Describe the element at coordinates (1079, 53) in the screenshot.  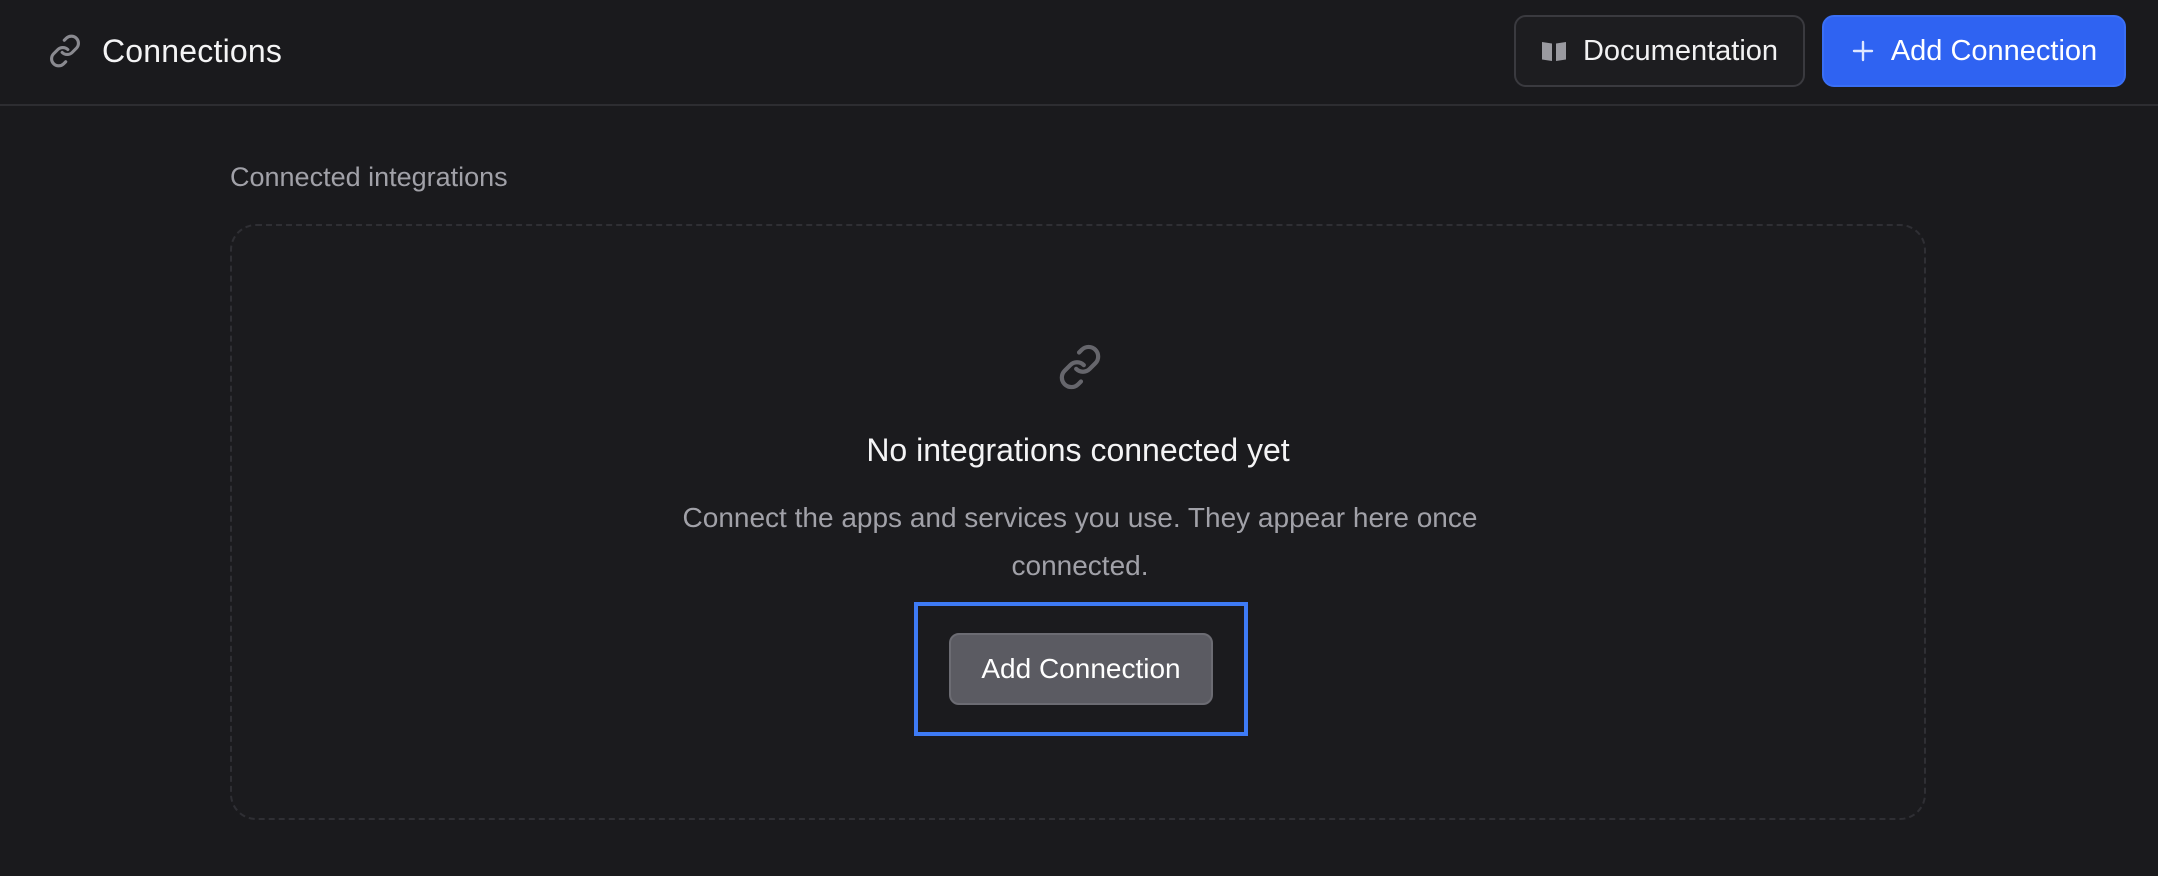
I see `top-bar: Connections Documentation Add Connection` at that location.